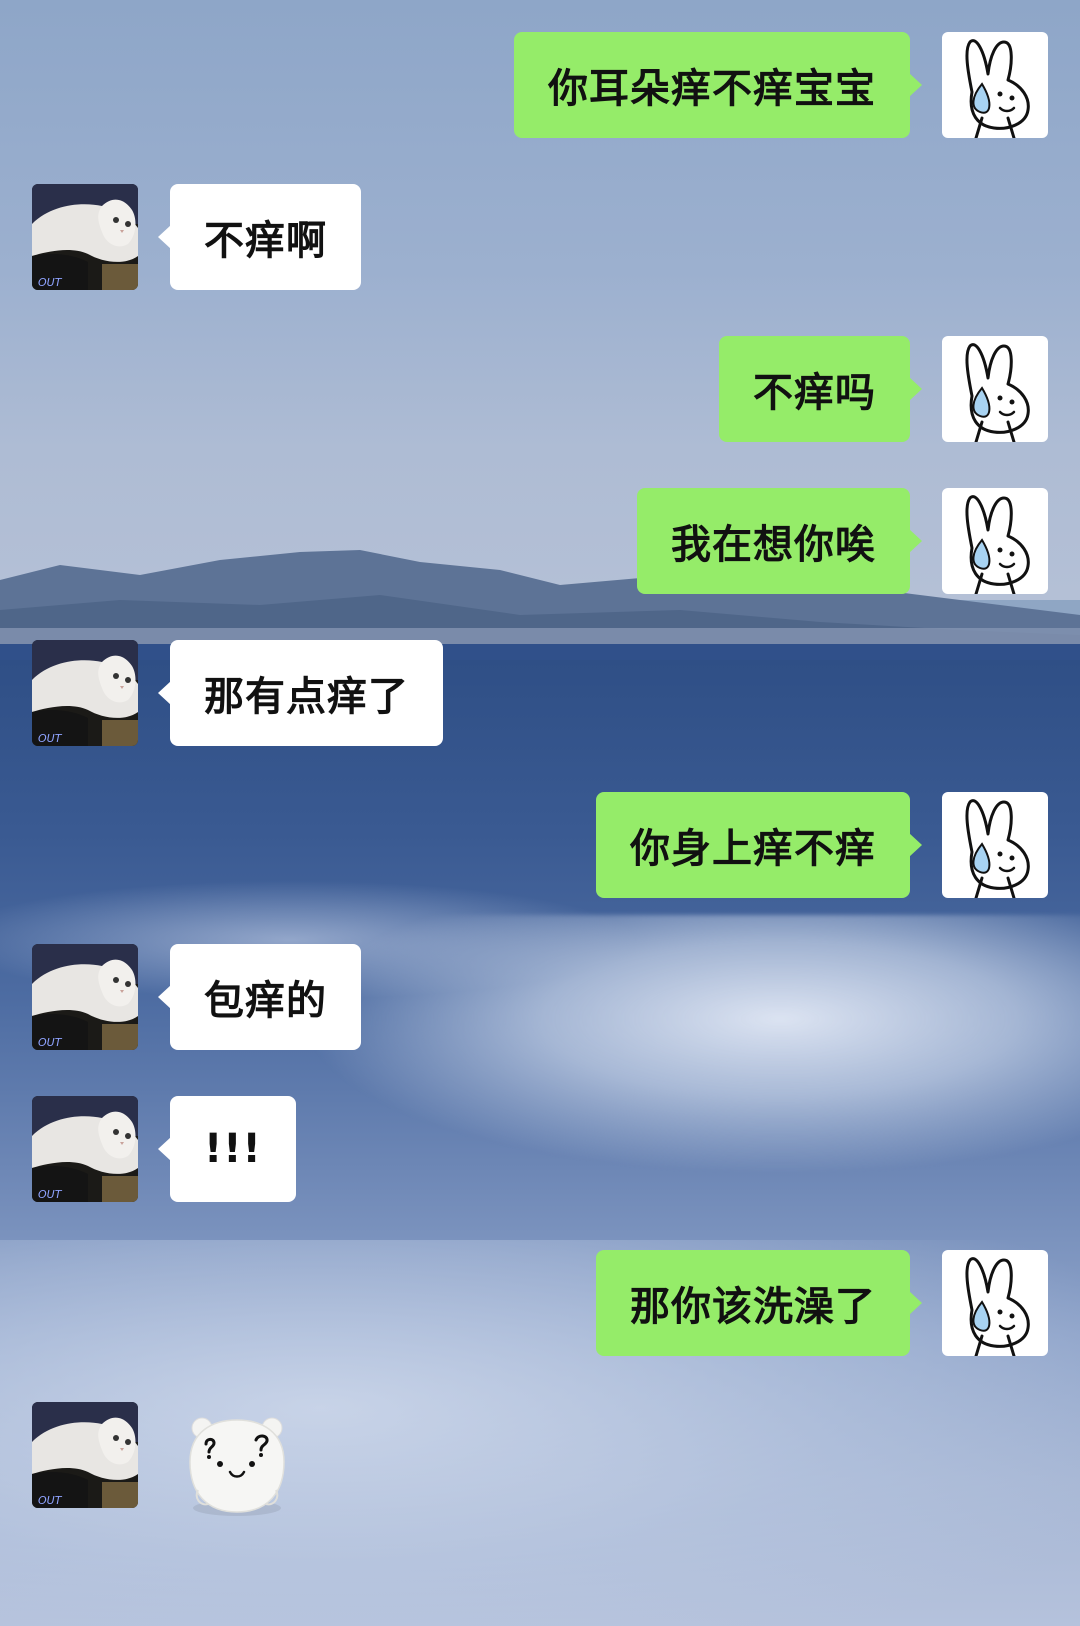 Image resolution: width=1080 pixels, height=1626 pixels. I want to click on message-bubble-outgoing: 不痒吗, so click(820, 389).